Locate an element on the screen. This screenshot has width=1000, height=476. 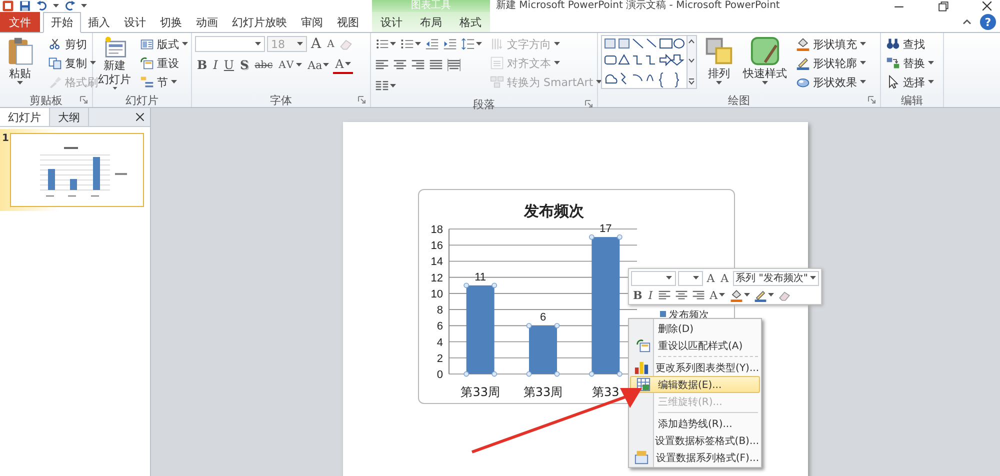
ribbon-tab: 布局 is located at coordinates (430, 22).